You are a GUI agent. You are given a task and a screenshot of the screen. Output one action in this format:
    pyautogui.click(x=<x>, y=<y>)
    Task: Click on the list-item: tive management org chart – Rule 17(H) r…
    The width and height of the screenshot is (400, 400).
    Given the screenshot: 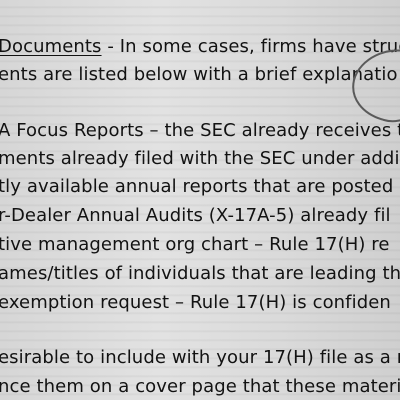 What is the action you would take?
    pyautogui.click(x=195, y=244)
    